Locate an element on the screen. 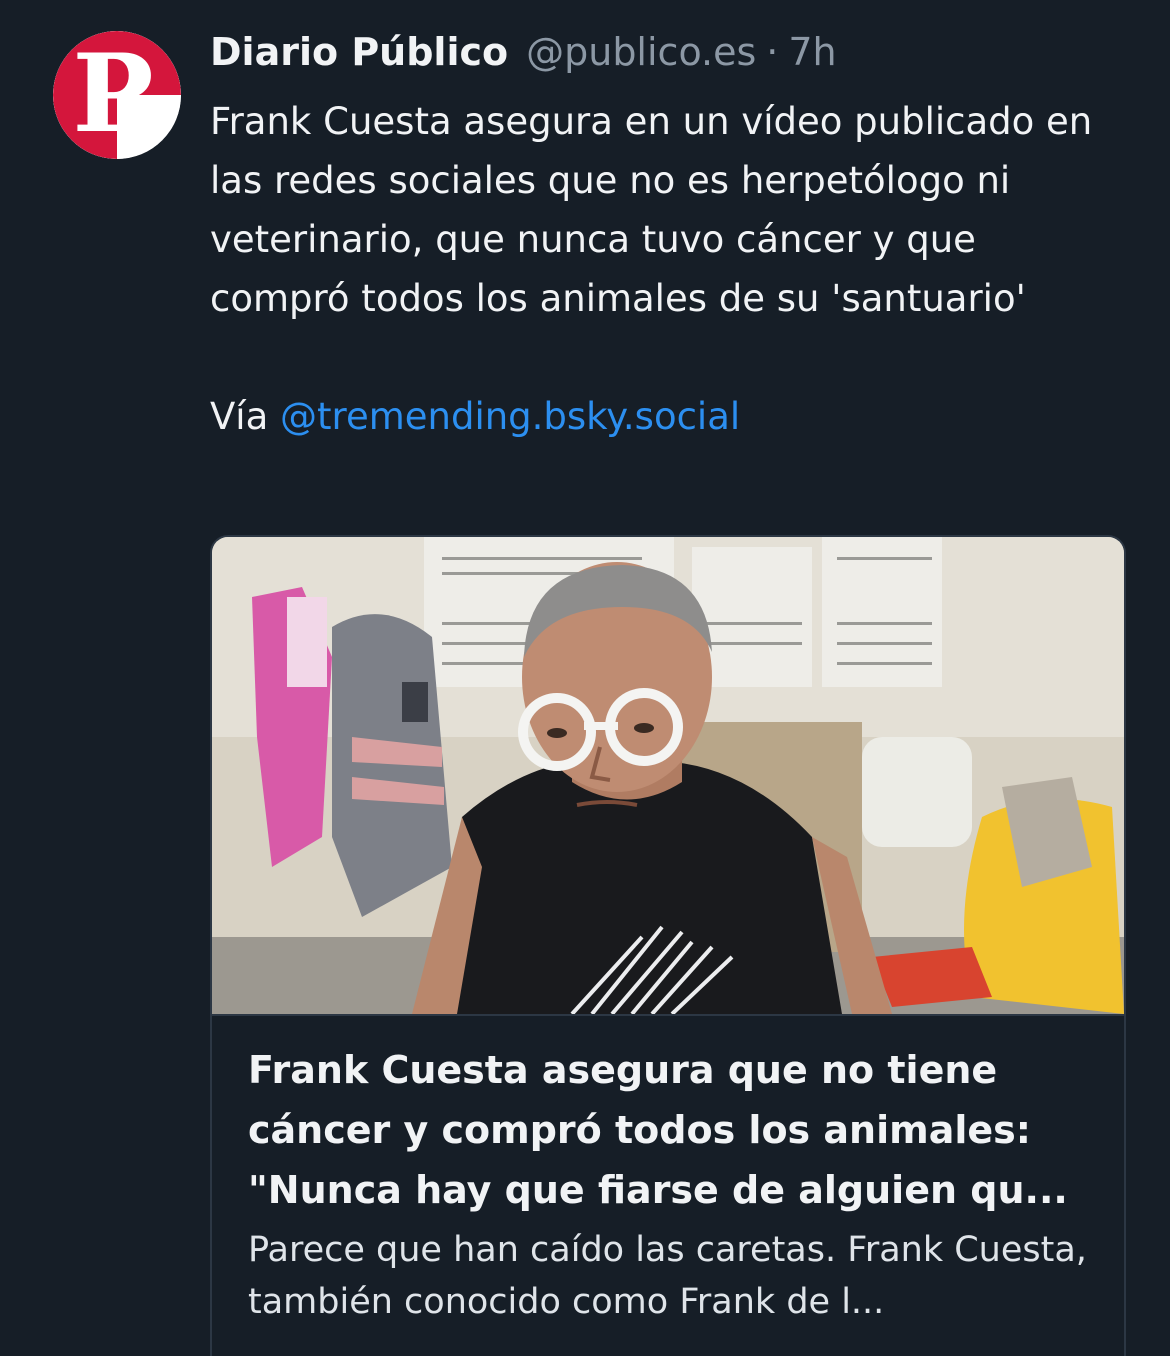 This screenshot has height=1356, width=1170. via-line: Vía @tremending.bsky.social is located at coordinates (670, 416).